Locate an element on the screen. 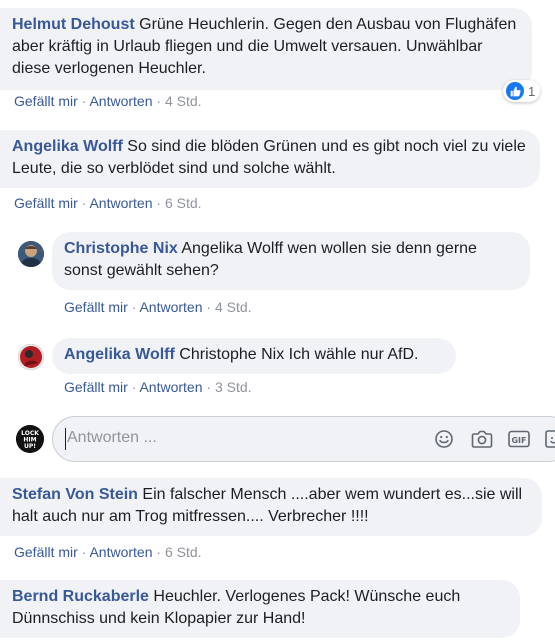  lock-him-up-logo: LOCK HIM UP! is located at coordinates (30, 439).